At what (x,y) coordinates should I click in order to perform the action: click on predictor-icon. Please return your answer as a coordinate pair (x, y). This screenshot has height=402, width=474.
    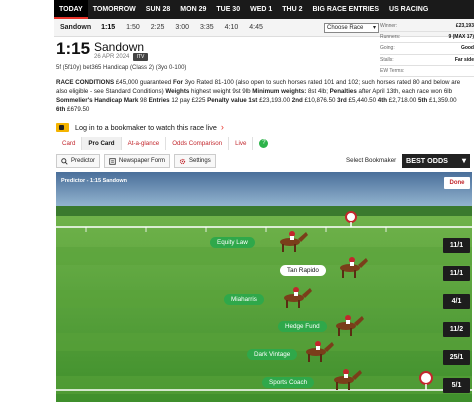
    Looking at the image, I should click on (64, 161).